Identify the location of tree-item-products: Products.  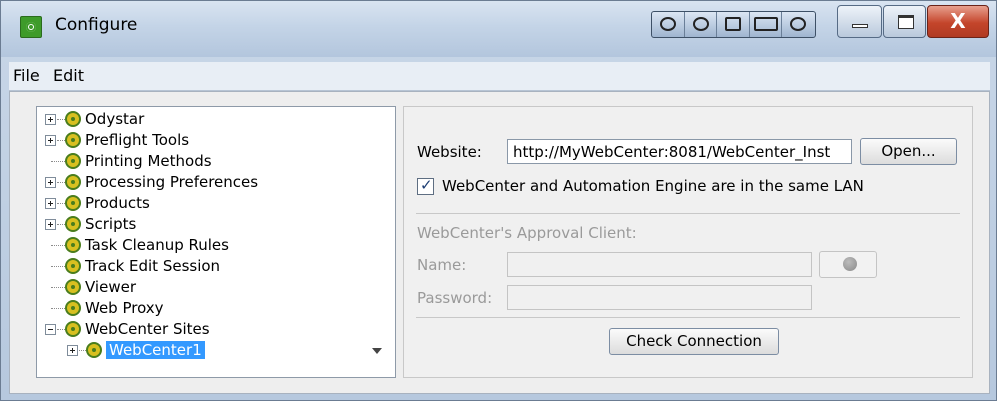
(202, 203).